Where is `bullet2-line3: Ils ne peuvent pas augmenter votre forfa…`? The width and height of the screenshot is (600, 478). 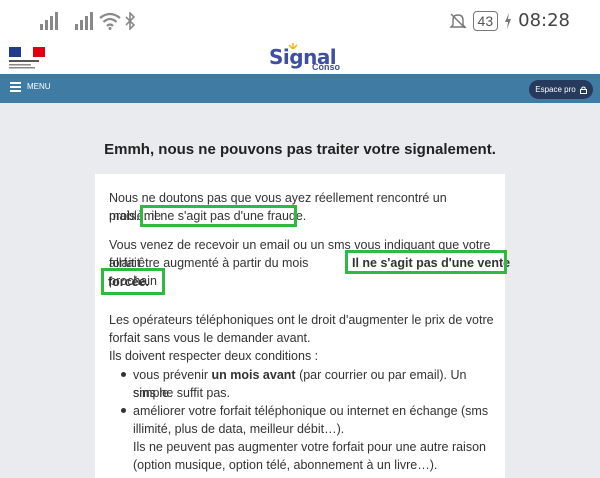
bullet2-line3: Ils ne peuvent pas augmenter votre forfa… is located at coordinates (309, 447).